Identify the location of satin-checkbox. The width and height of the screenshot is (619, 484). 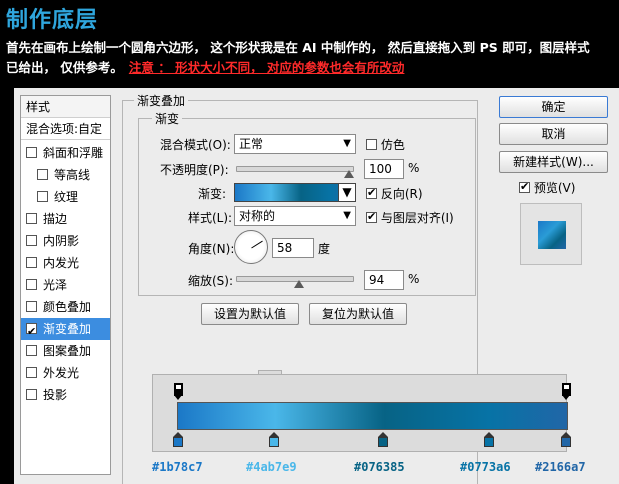
(31, 284).